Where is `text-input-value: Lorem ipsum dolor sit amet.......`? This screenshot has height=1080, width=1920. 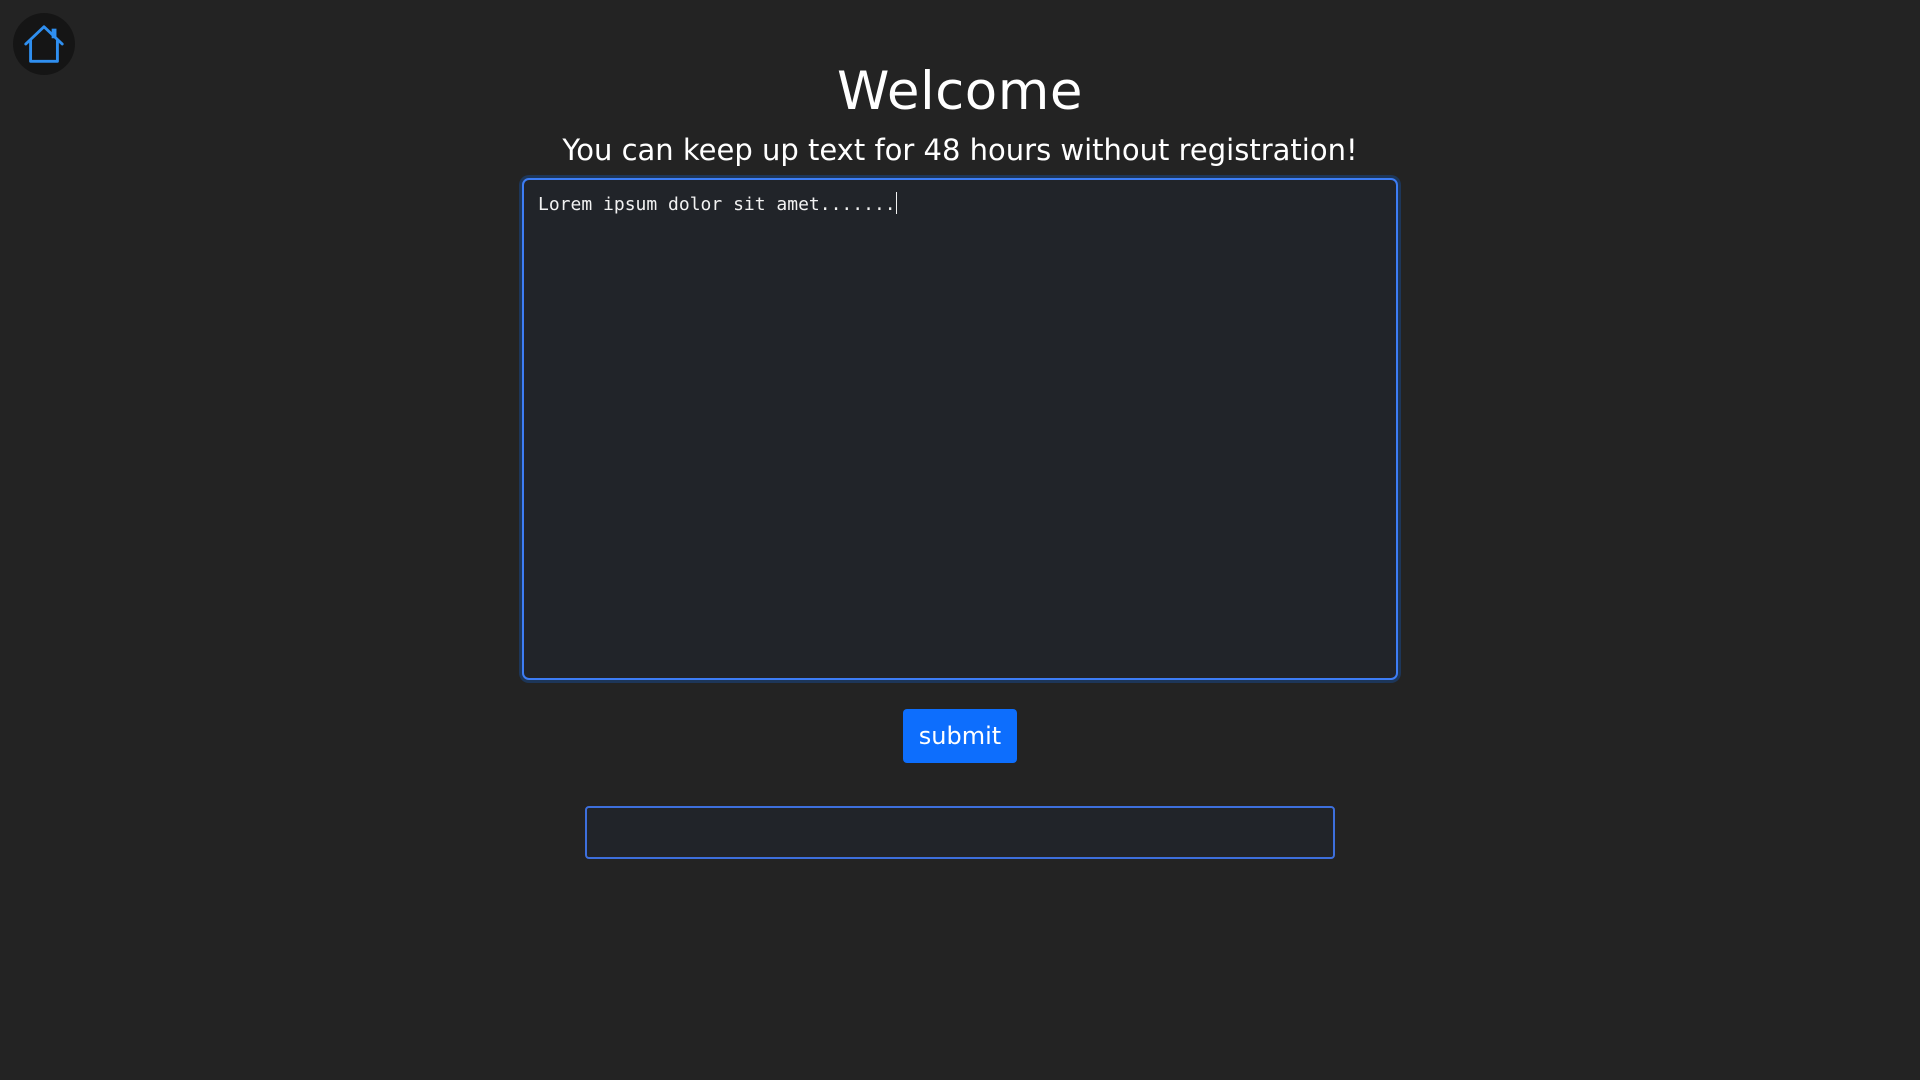 text-input-value: Lorem ipsum dolor sit amet....... is located at coordinates (717, 204).